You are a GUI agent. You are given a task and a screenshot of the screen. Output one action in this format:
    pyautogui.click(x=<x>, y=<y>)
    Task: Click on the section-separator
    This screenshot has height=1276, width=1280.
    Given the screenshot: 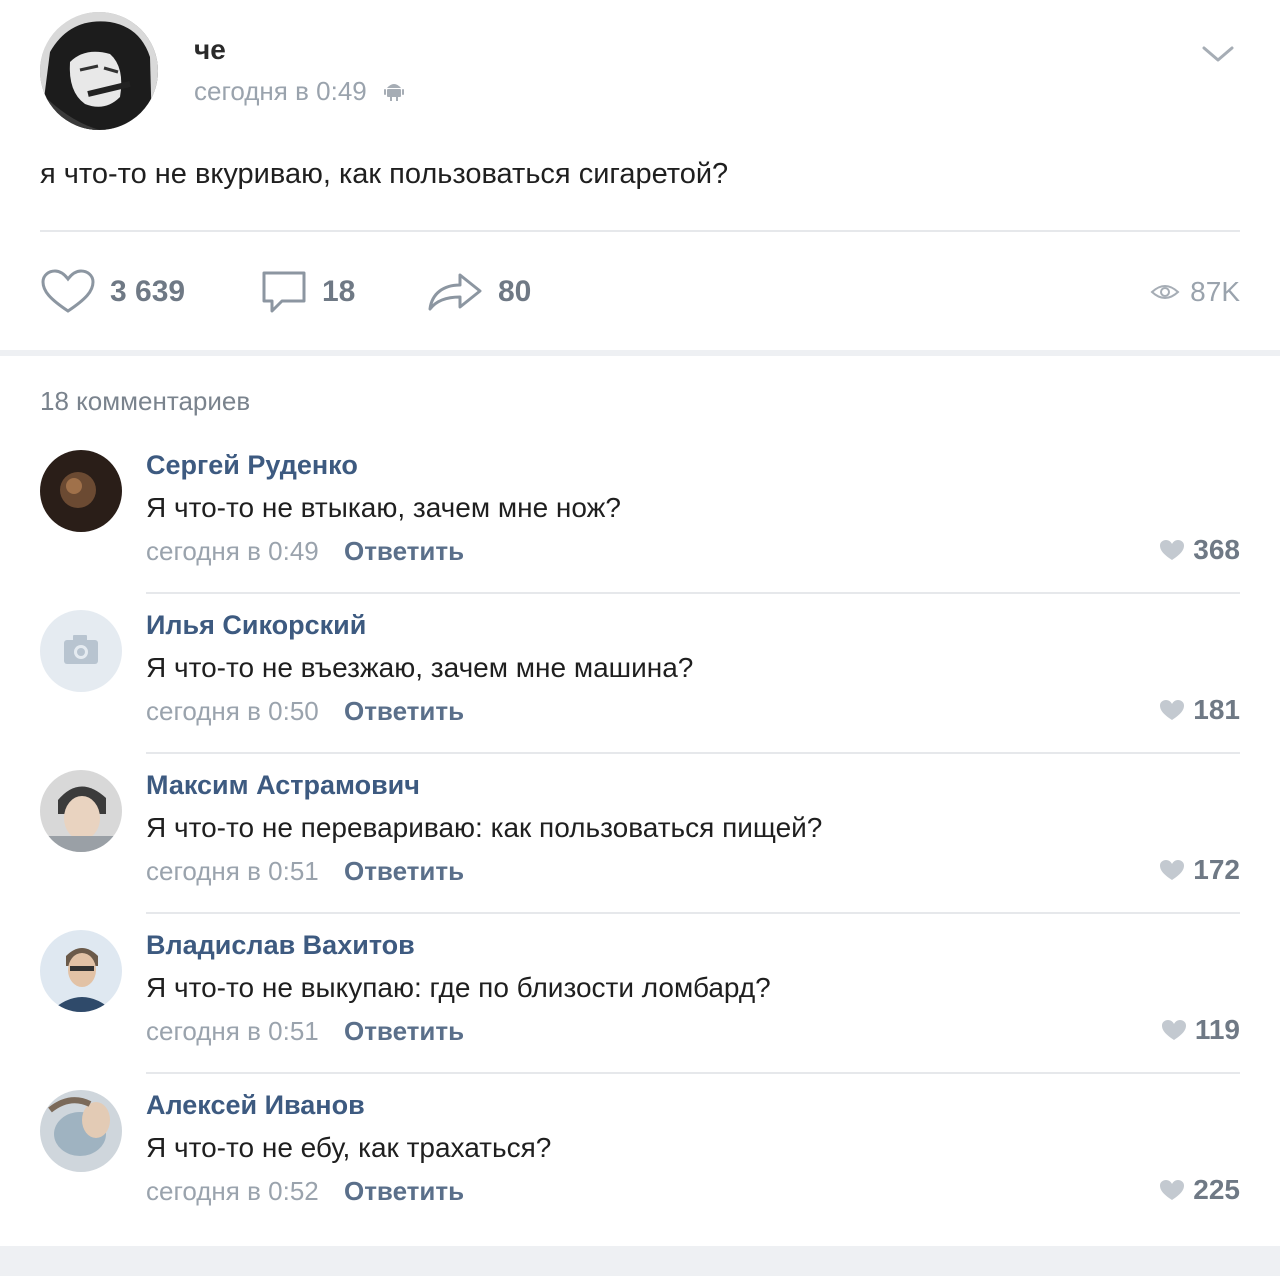 What is the action you would take?
    pyautogui.click(x=640, y=353)
    